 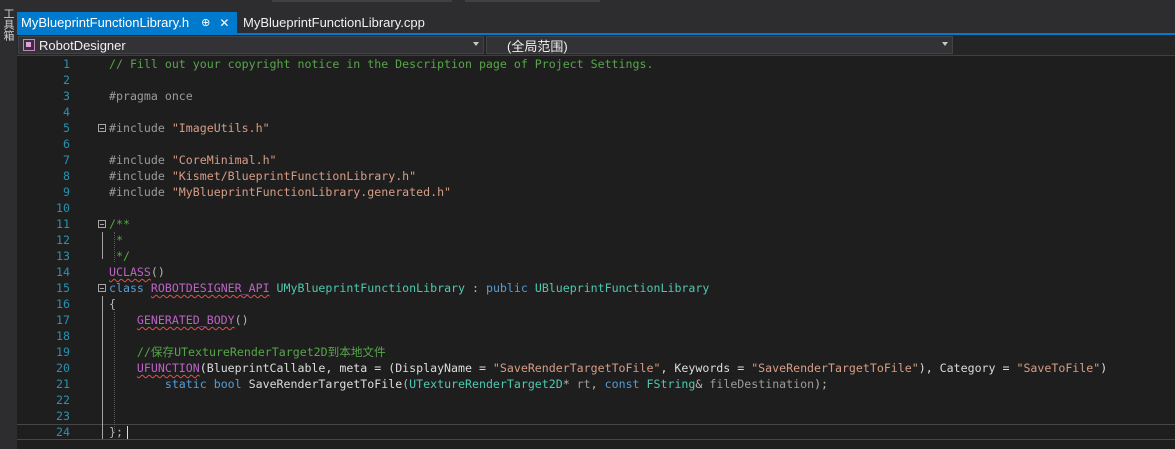 What do you see at coordinates (185, 320) in the screenshot?
I see `code-token: GENERATED_BODY` at bounding box center [185, 320].